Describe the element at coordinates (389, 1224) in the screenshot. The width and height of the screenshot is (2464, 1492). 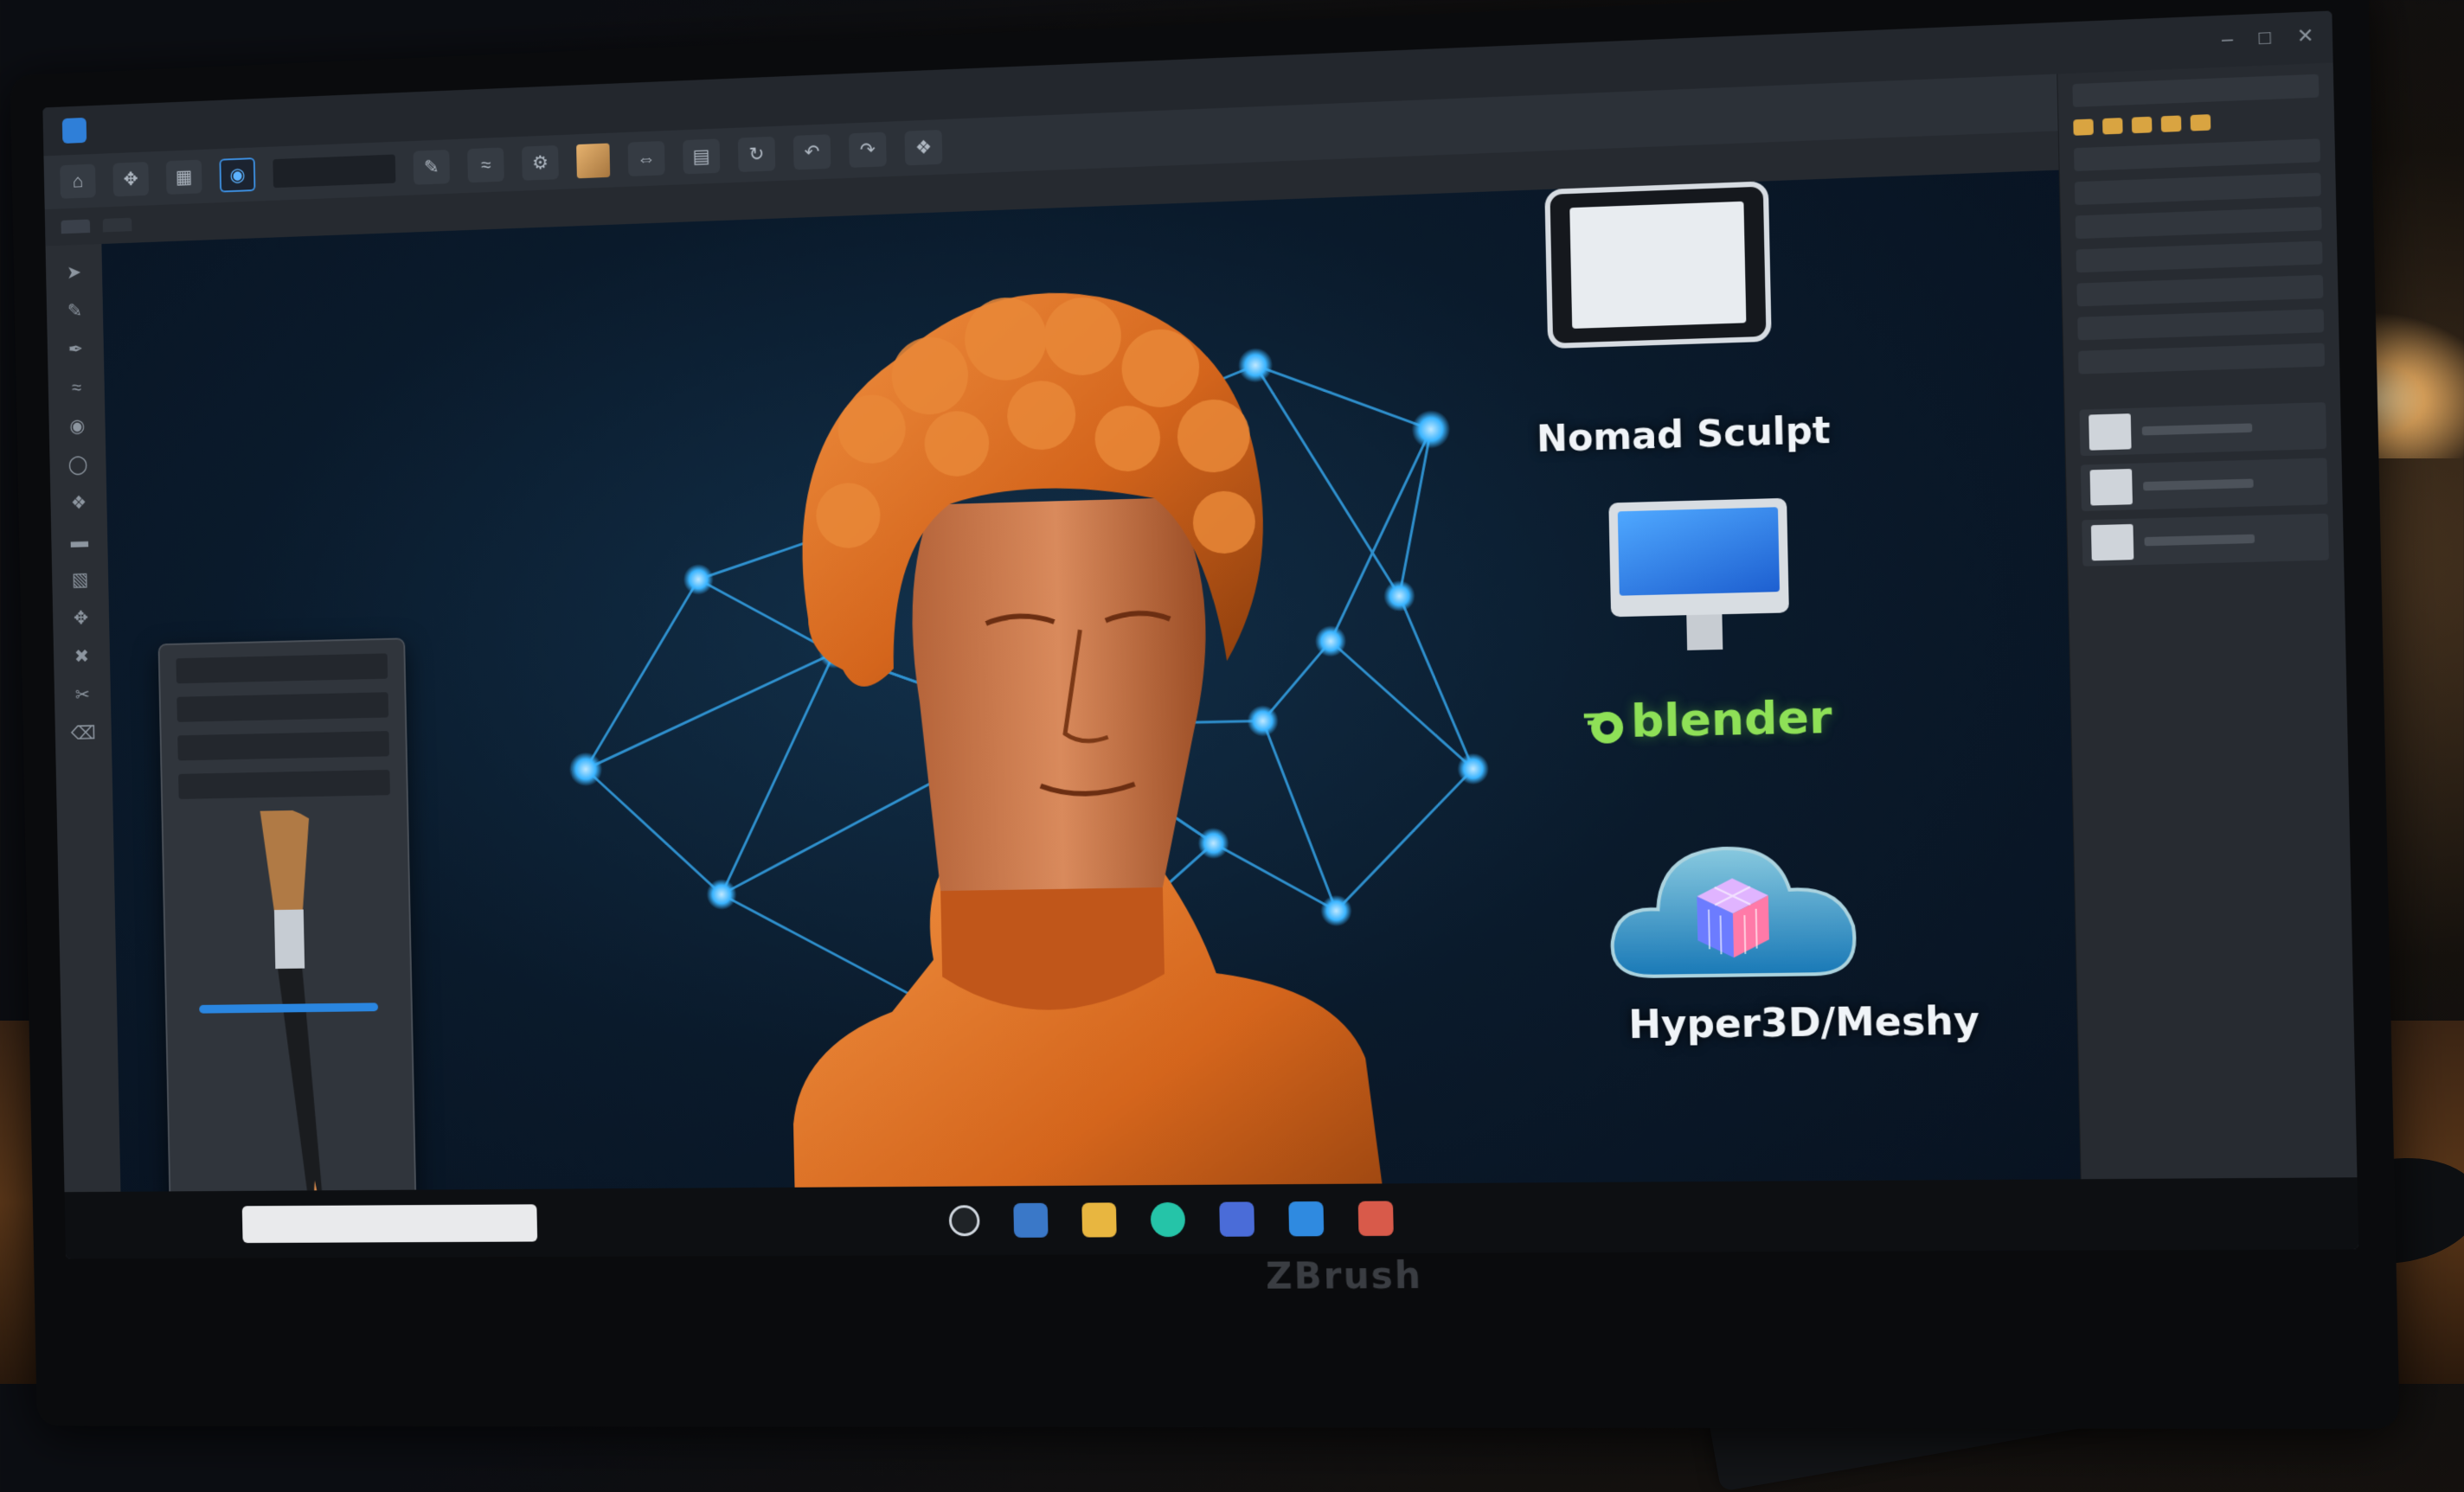
I see `taskbar-search-field` at that location.